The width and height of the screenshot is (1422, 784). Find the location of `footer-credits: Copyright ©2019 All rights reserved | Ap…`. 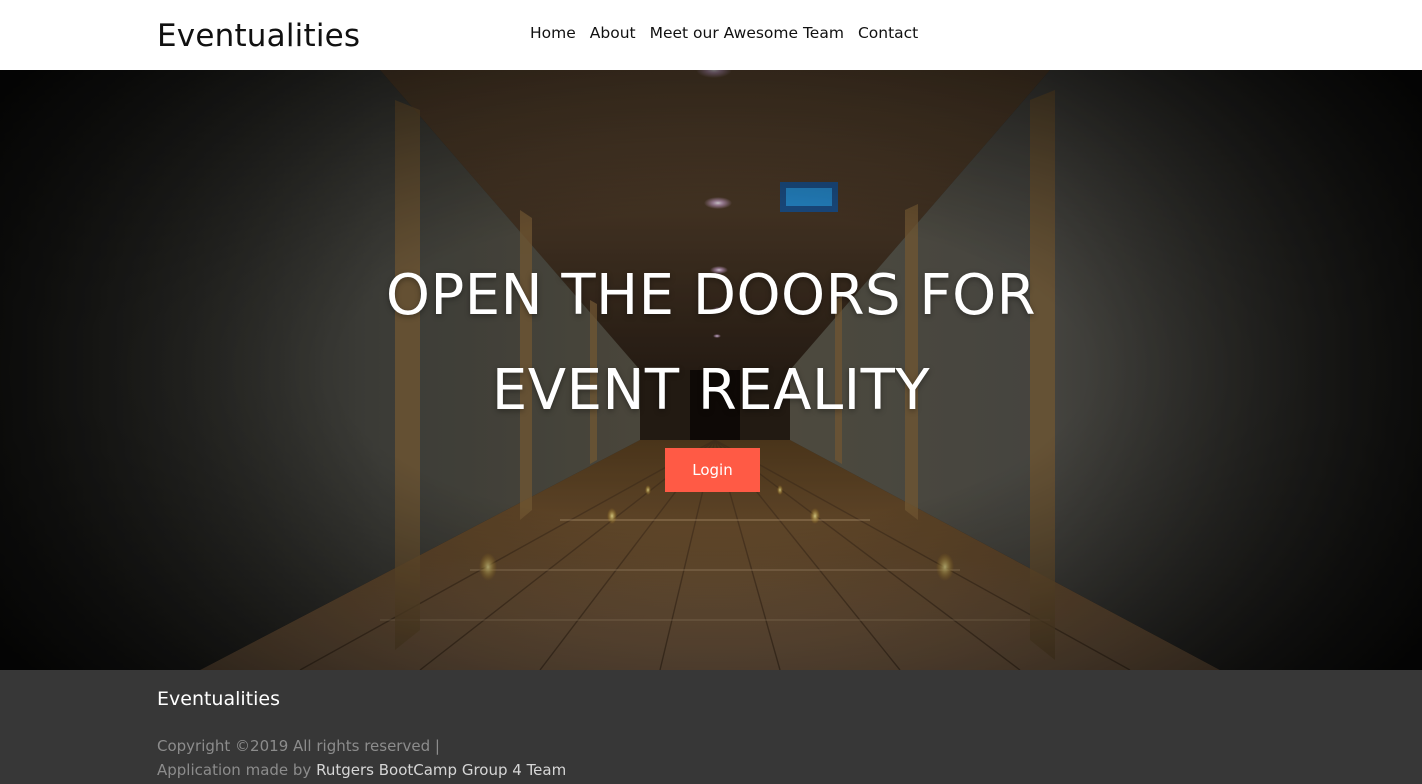

footer-credits: Copyright ©2019 All rights reserved | Ap… is located at coordinates (361, 758).